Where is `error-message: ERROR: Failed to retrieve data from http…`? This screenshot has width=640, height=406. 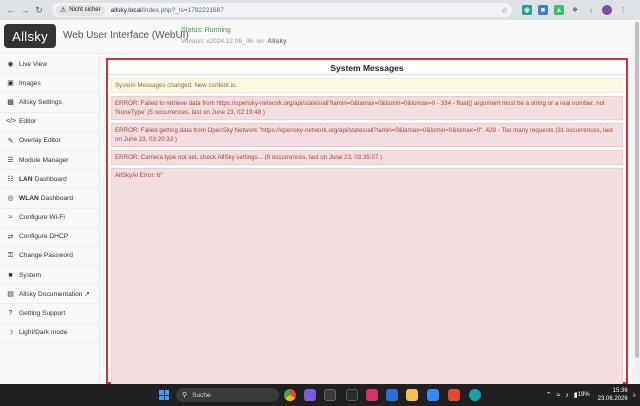
error-message: ERROR: Failed to retrieve data from http… is located at coordinates (367, 108).